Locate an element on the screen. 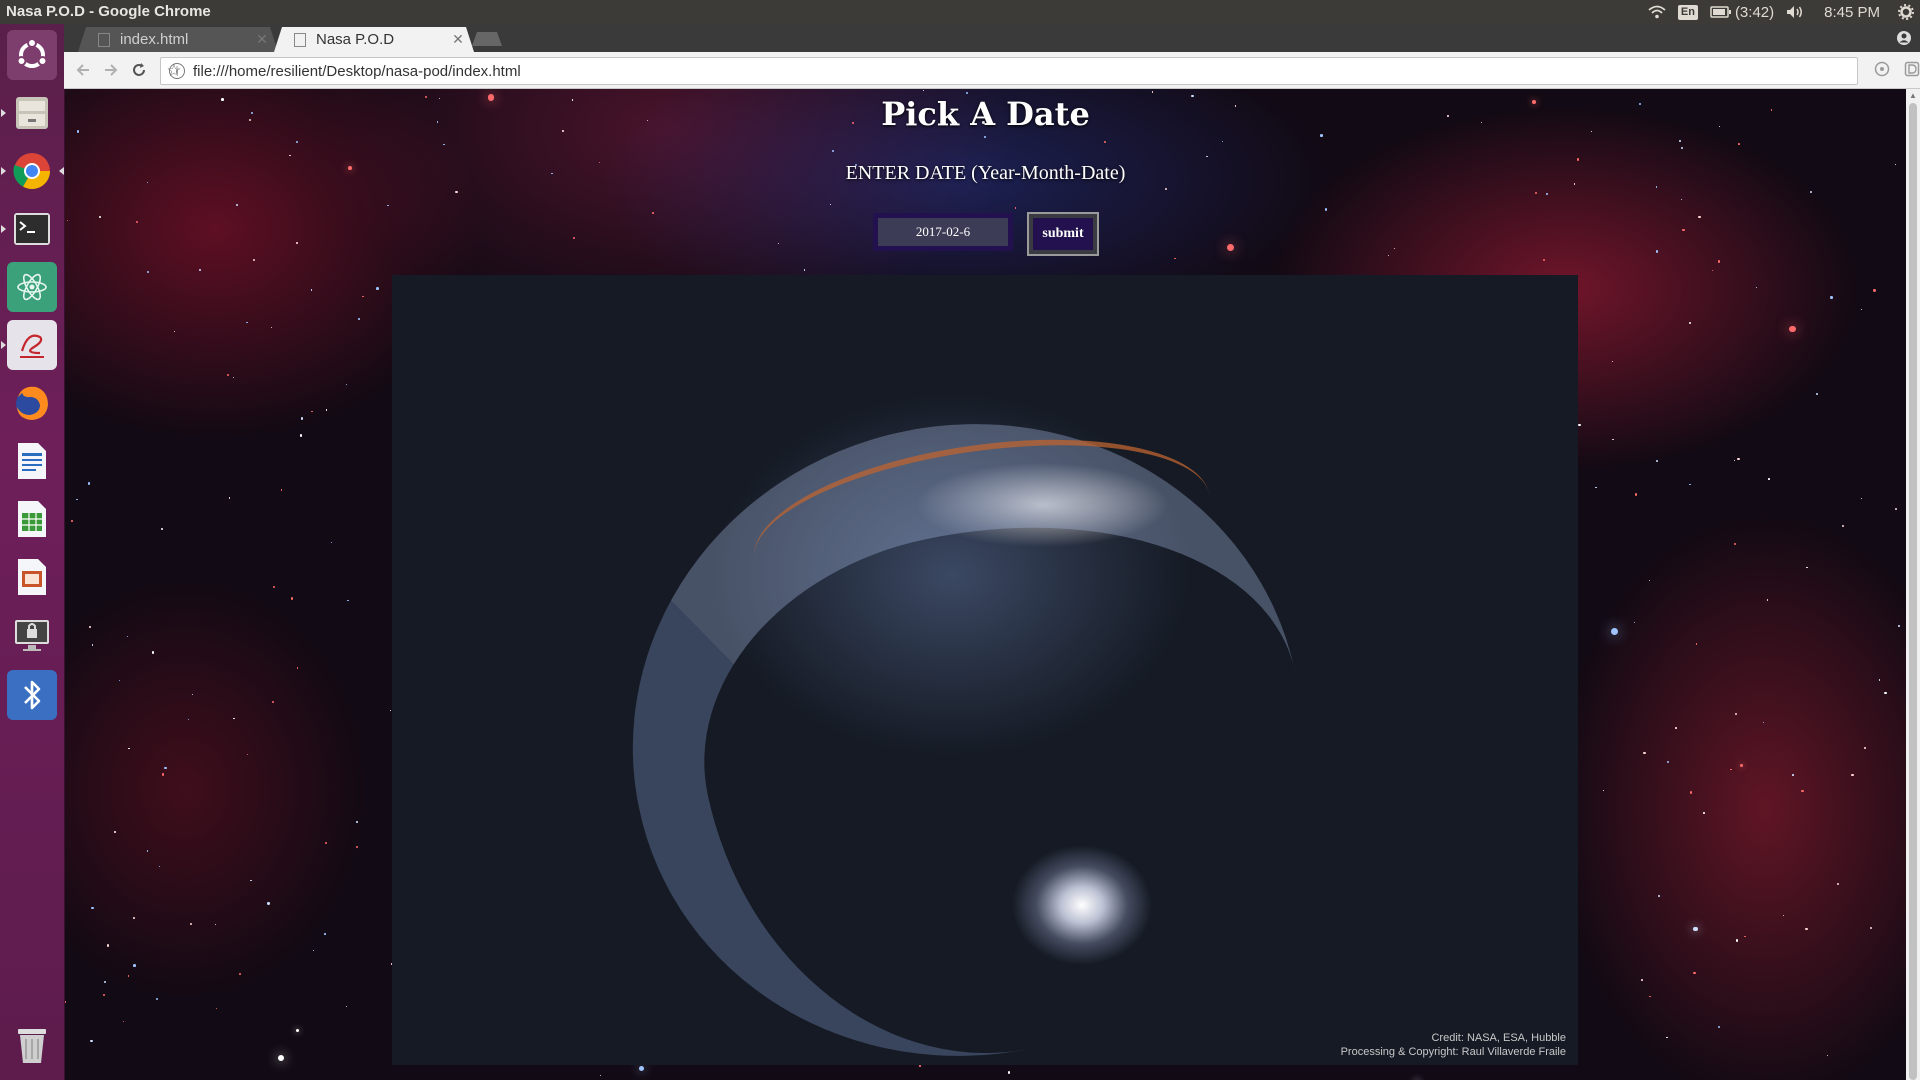 The image size is (1920, 1080). bookmark-star-icon: ☆ is located at coordinates (174, 71).